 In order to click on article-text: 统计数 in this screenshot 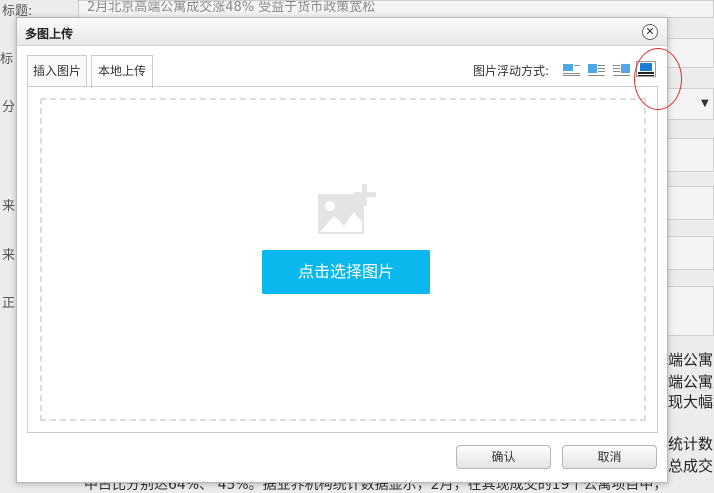, I will do `click(691, 444)`.